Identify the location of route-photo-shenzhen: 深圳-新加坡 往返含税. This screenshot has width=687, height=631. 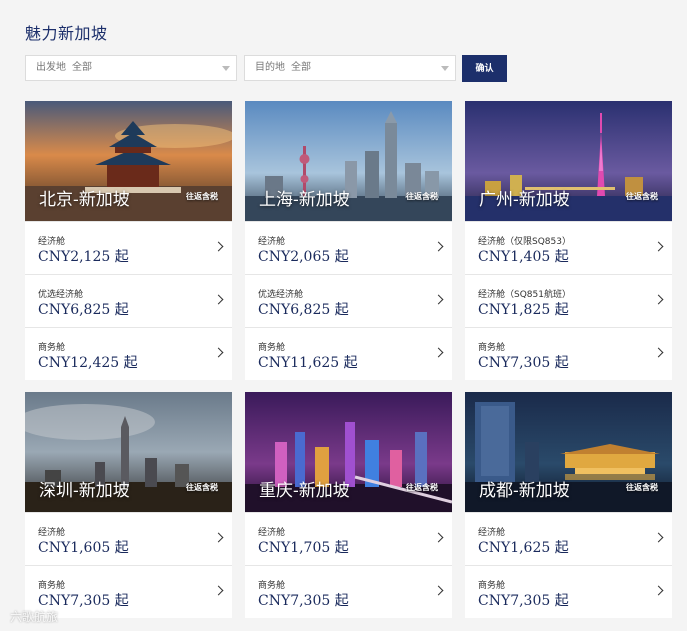
(128, 452).